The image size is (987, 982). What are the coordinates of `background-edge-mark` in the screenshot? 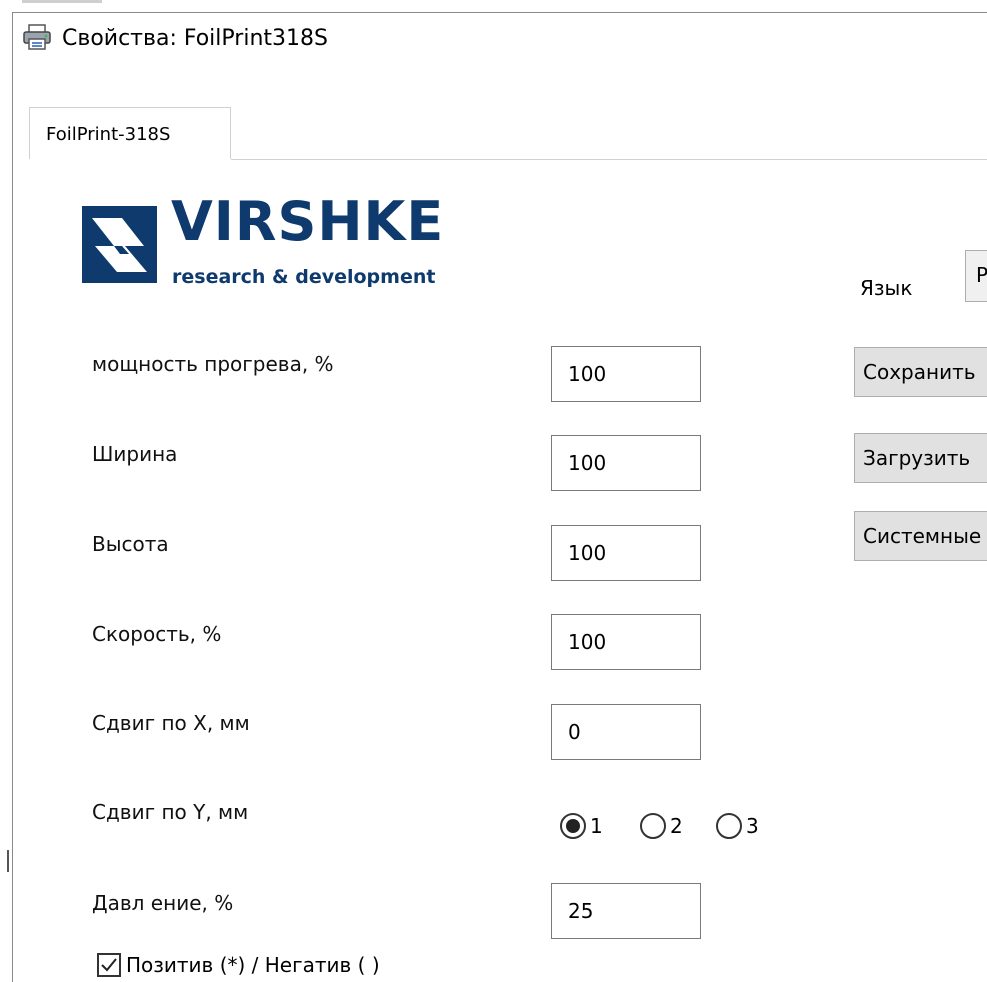 It's located at (8, 861).